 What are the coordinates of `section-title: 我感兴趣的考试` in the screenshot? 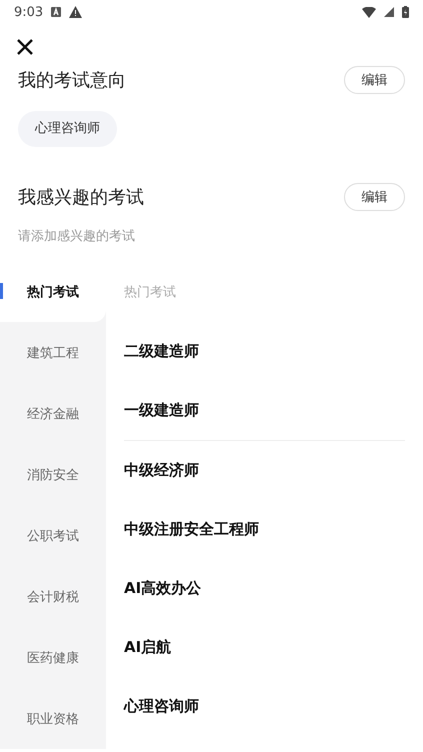 It's located at (81, 197).